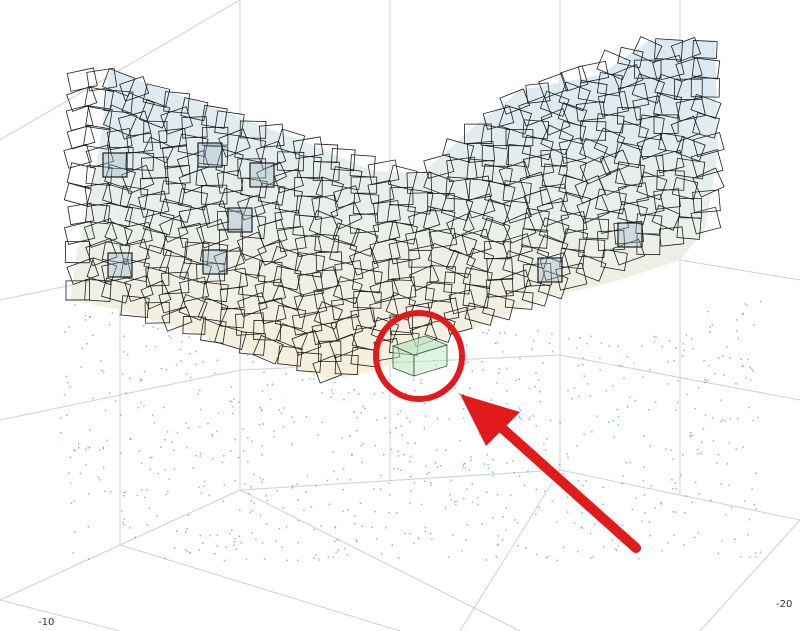 The height and width of the screenshot is (631, 800). I want to click on grid-line, so click(260, 587).